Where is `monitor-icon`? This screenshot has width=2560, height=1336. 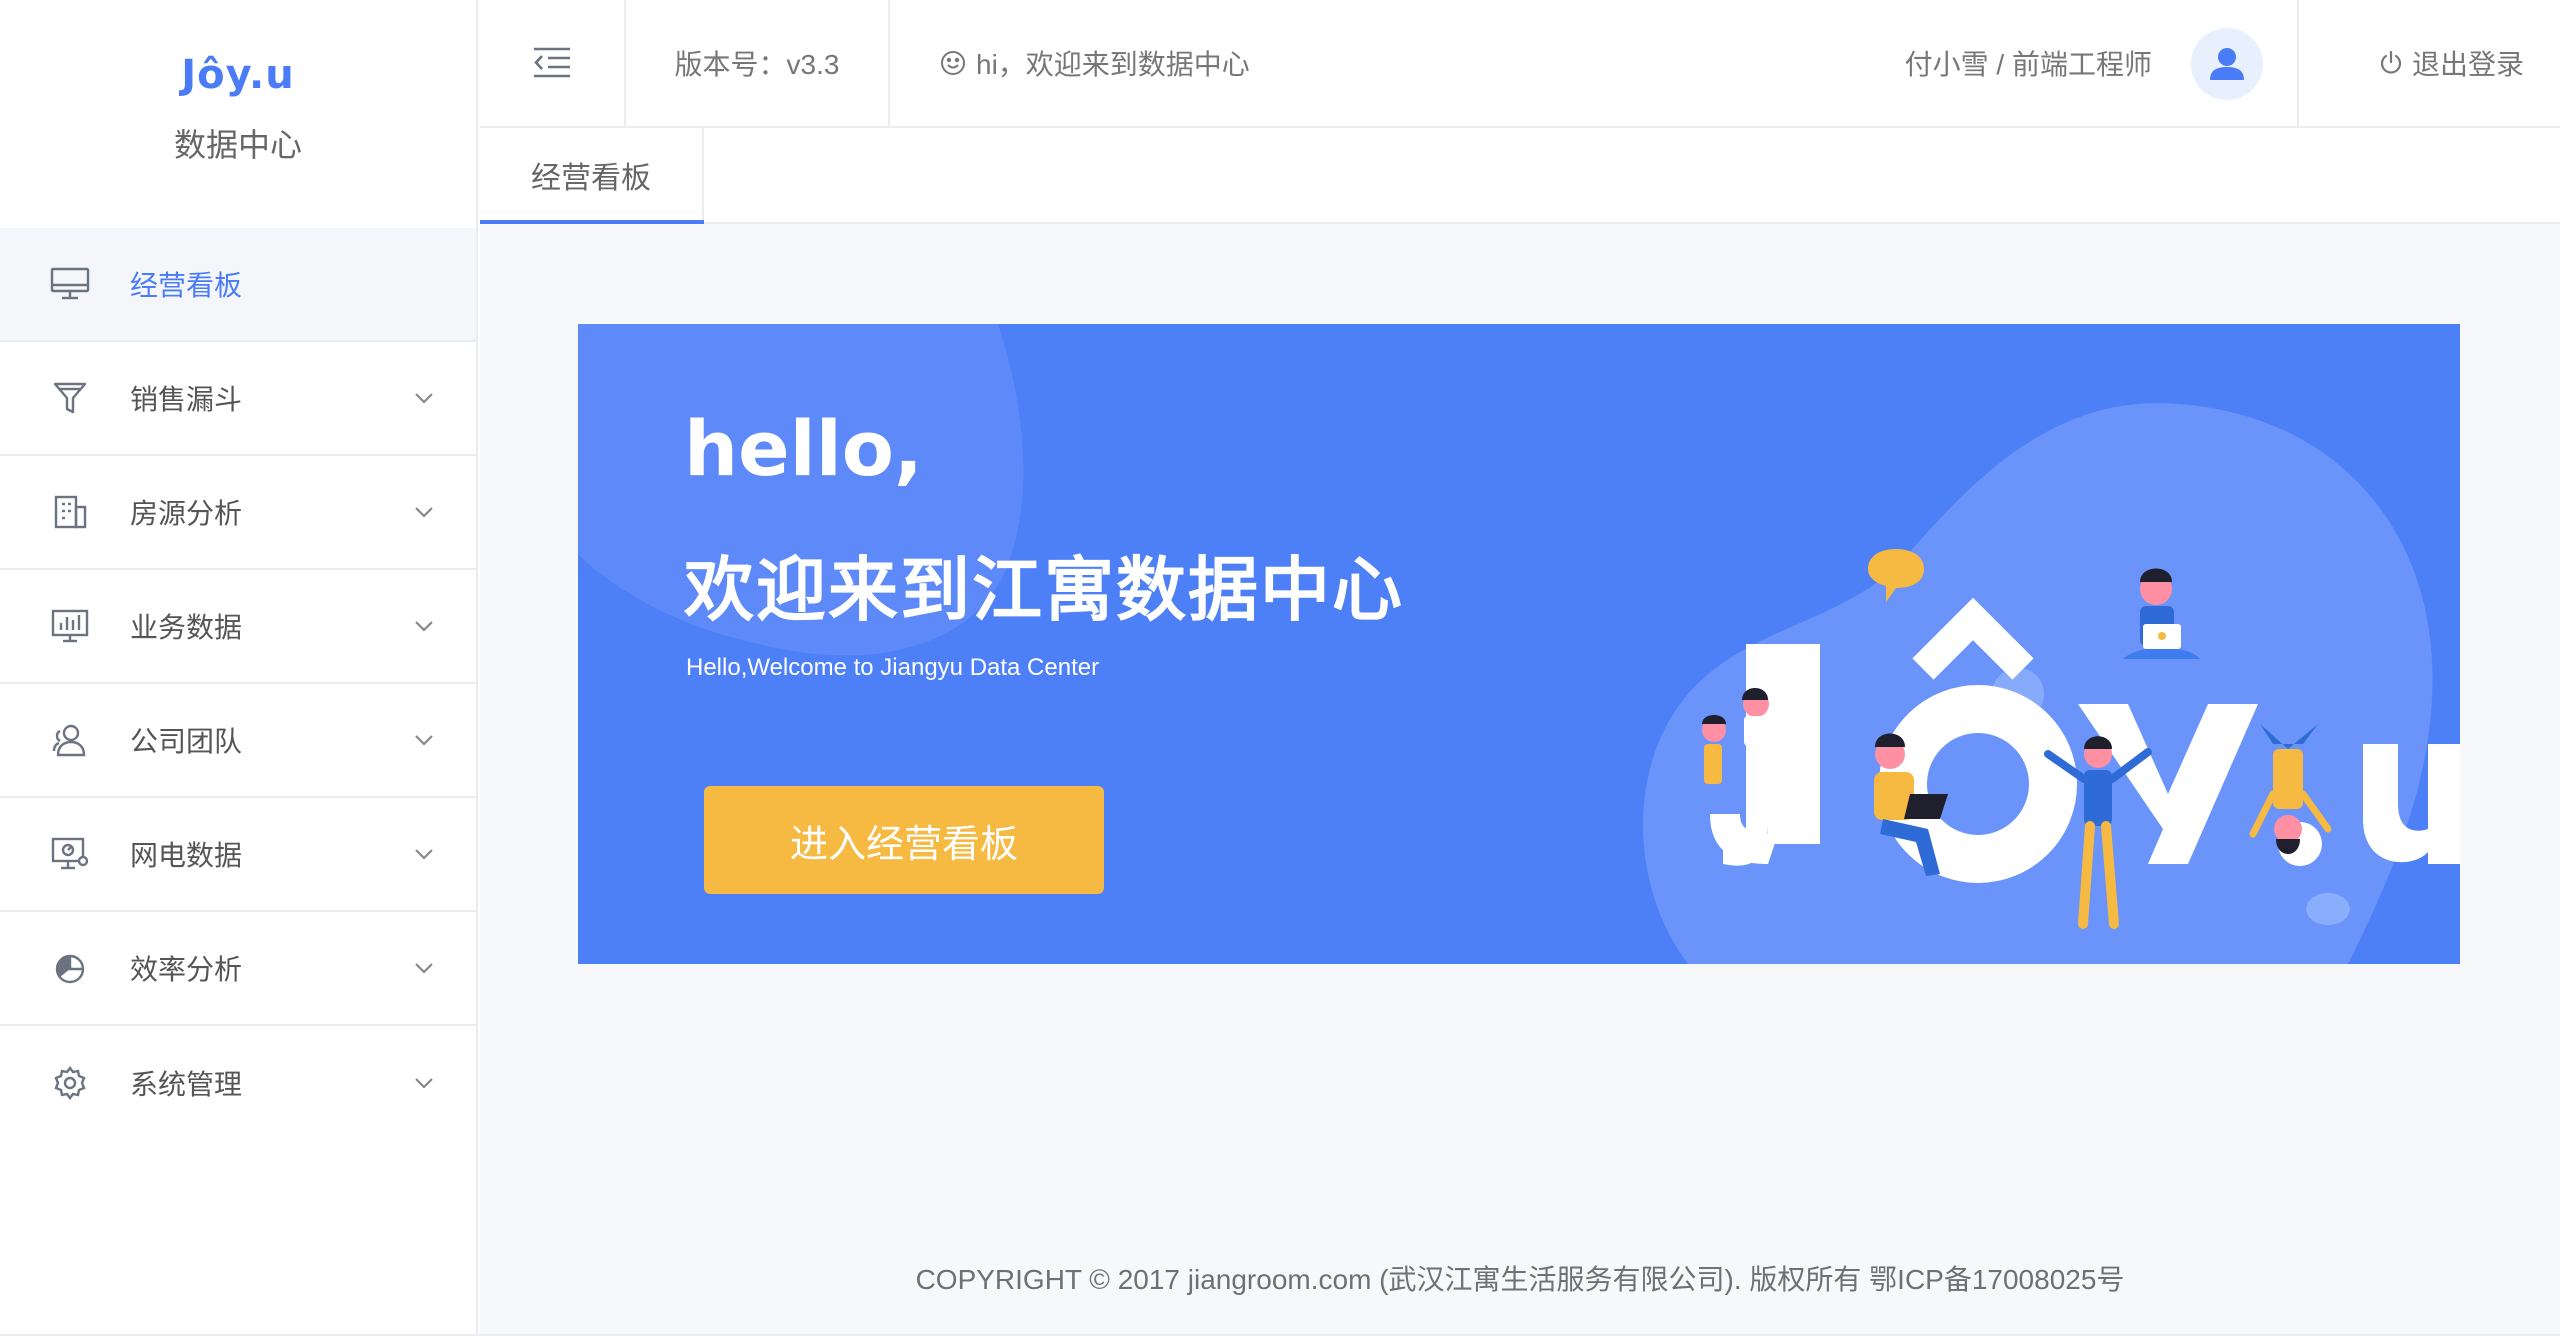 monitor-icon is located at coordinates (70, 284).